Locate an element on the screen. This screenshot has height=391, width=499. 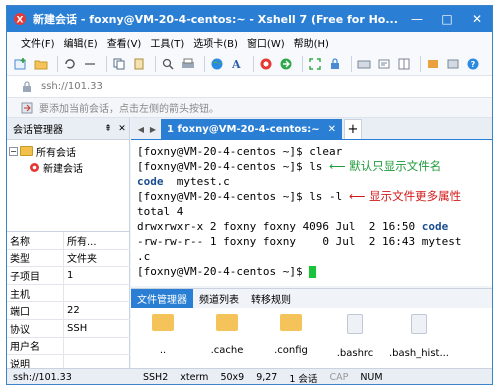
new-session-icon is located at coordinates (21, 64).